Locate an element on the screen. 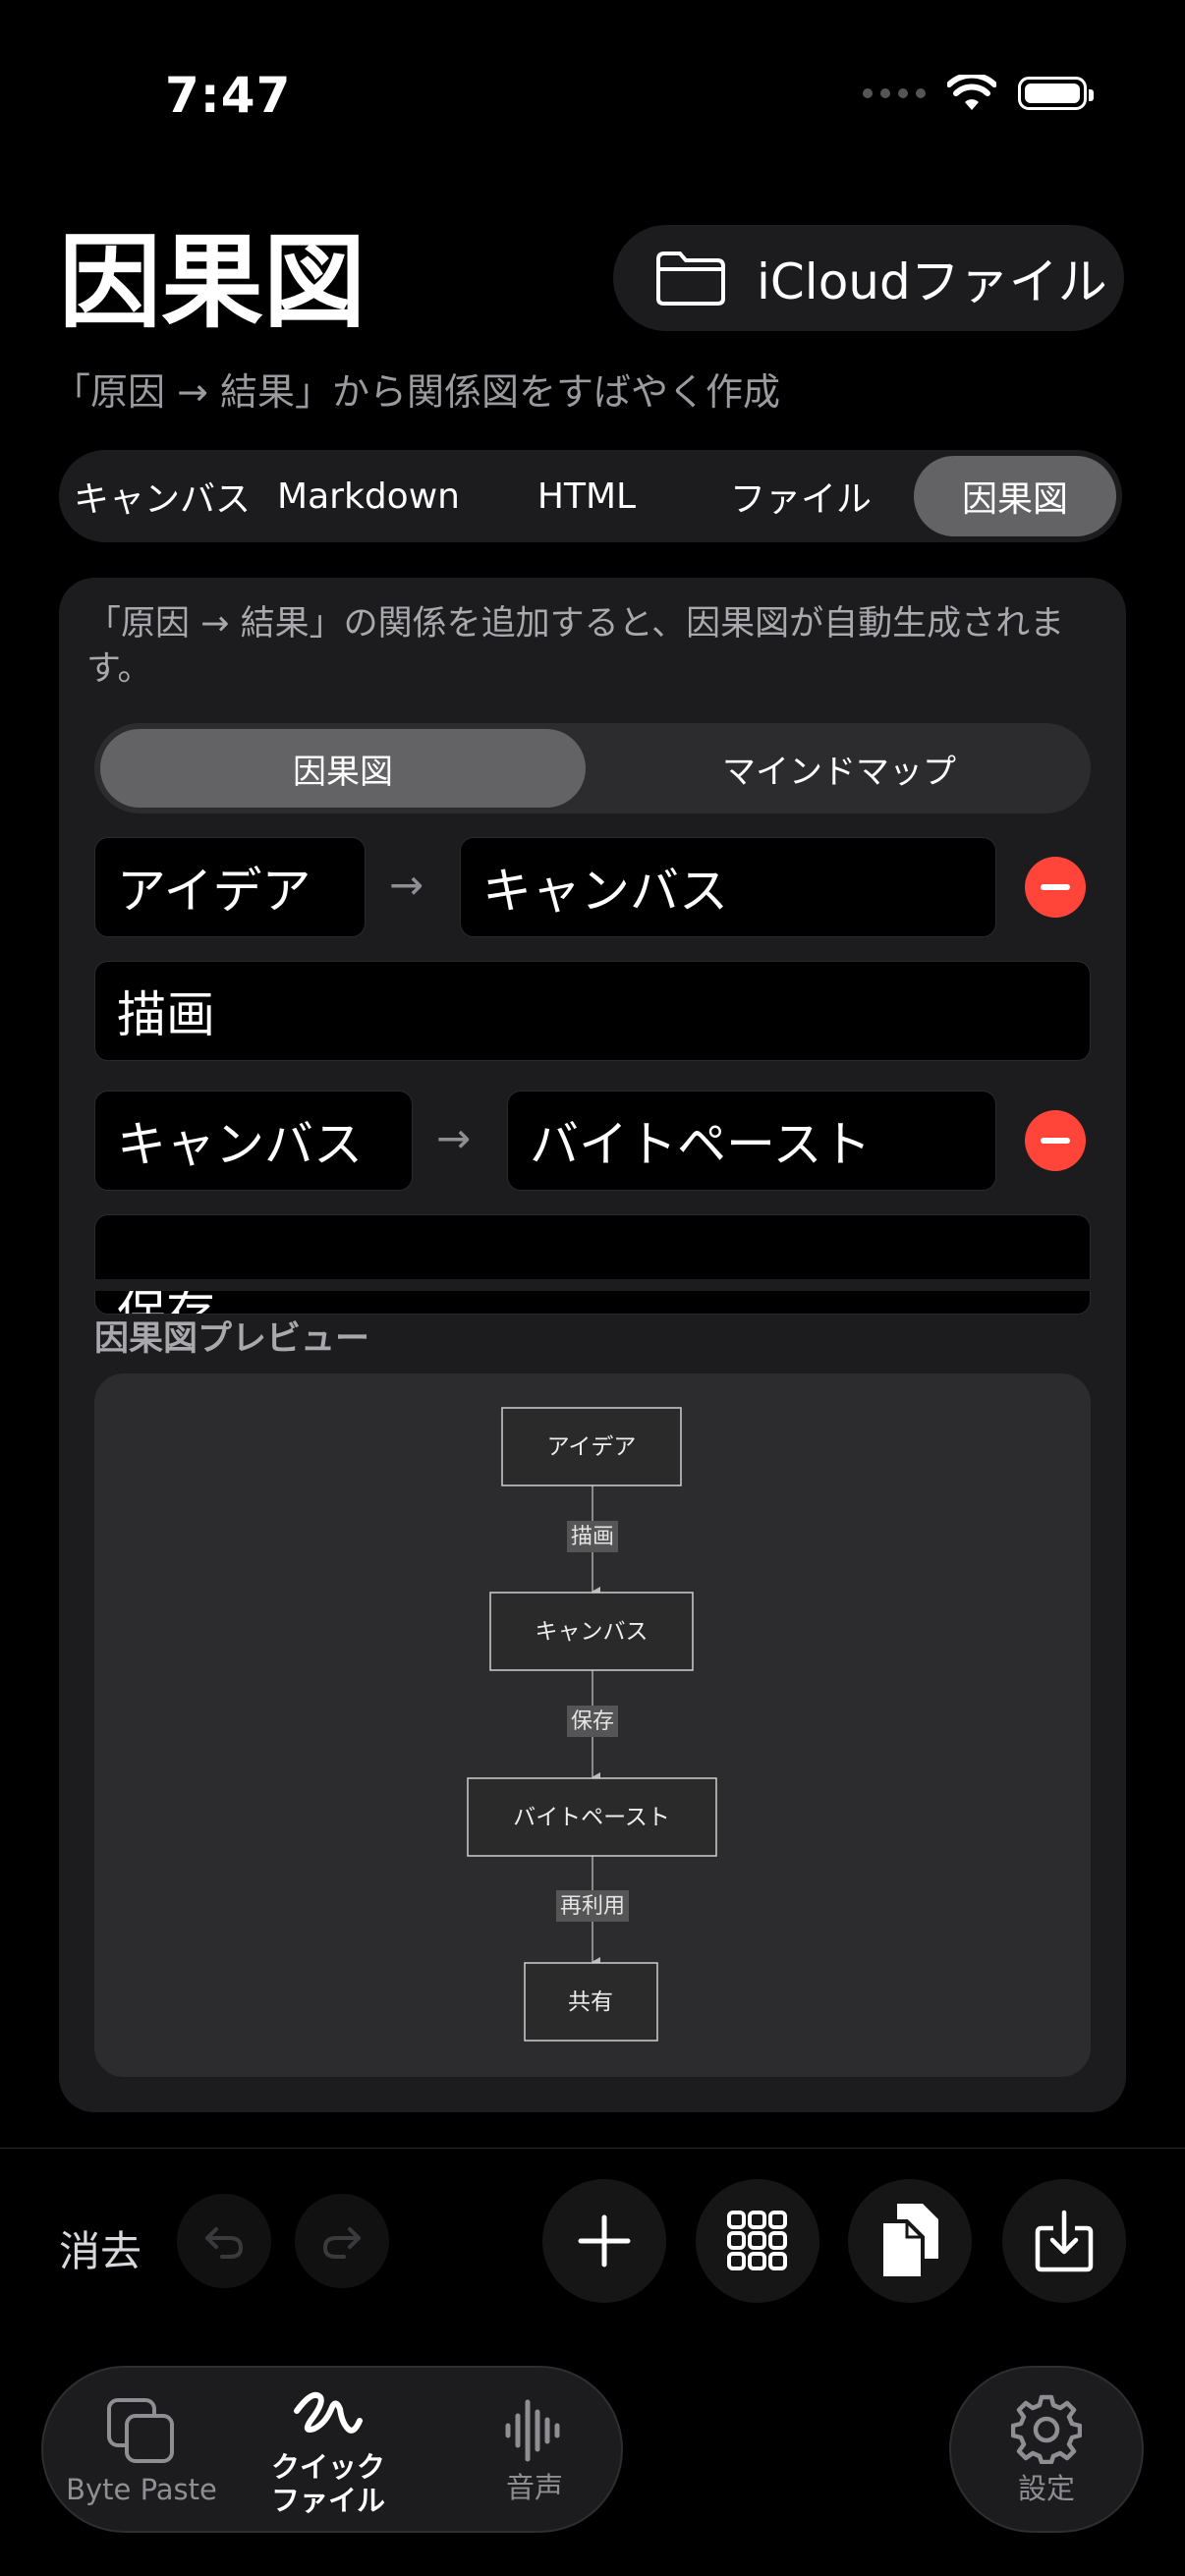  node-label: 共有 is located at coordinates (591, 2002).